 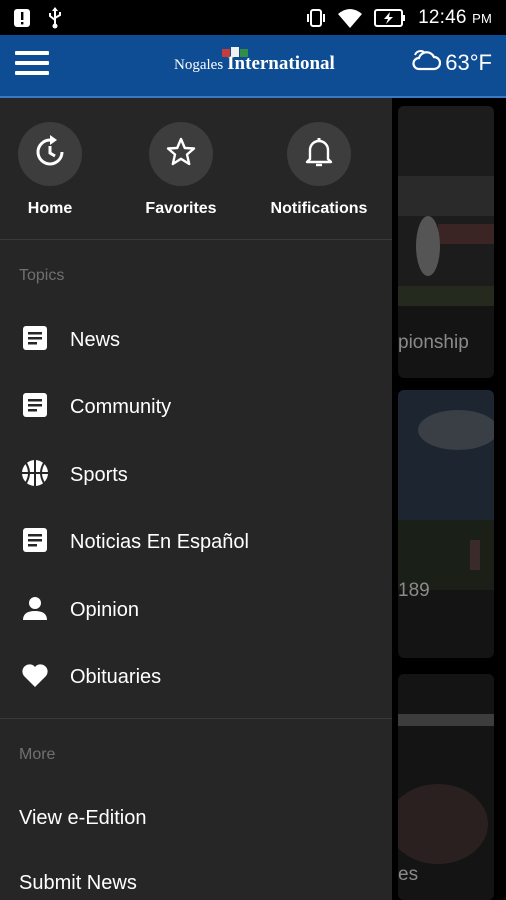 I want to click on home-button: Home, so click(x=55, y=170).